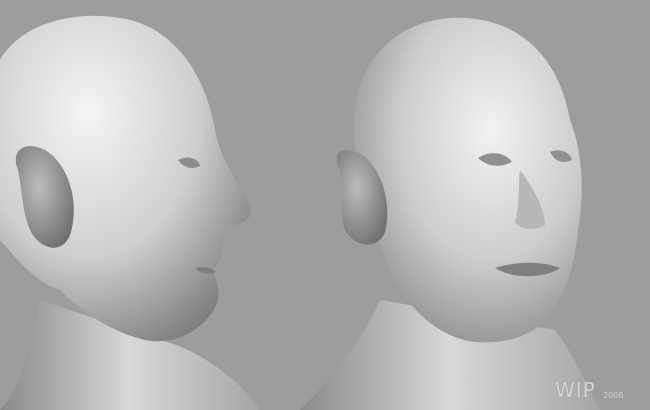  I want to click on wip-watermark: WIP, so click(575, 390).